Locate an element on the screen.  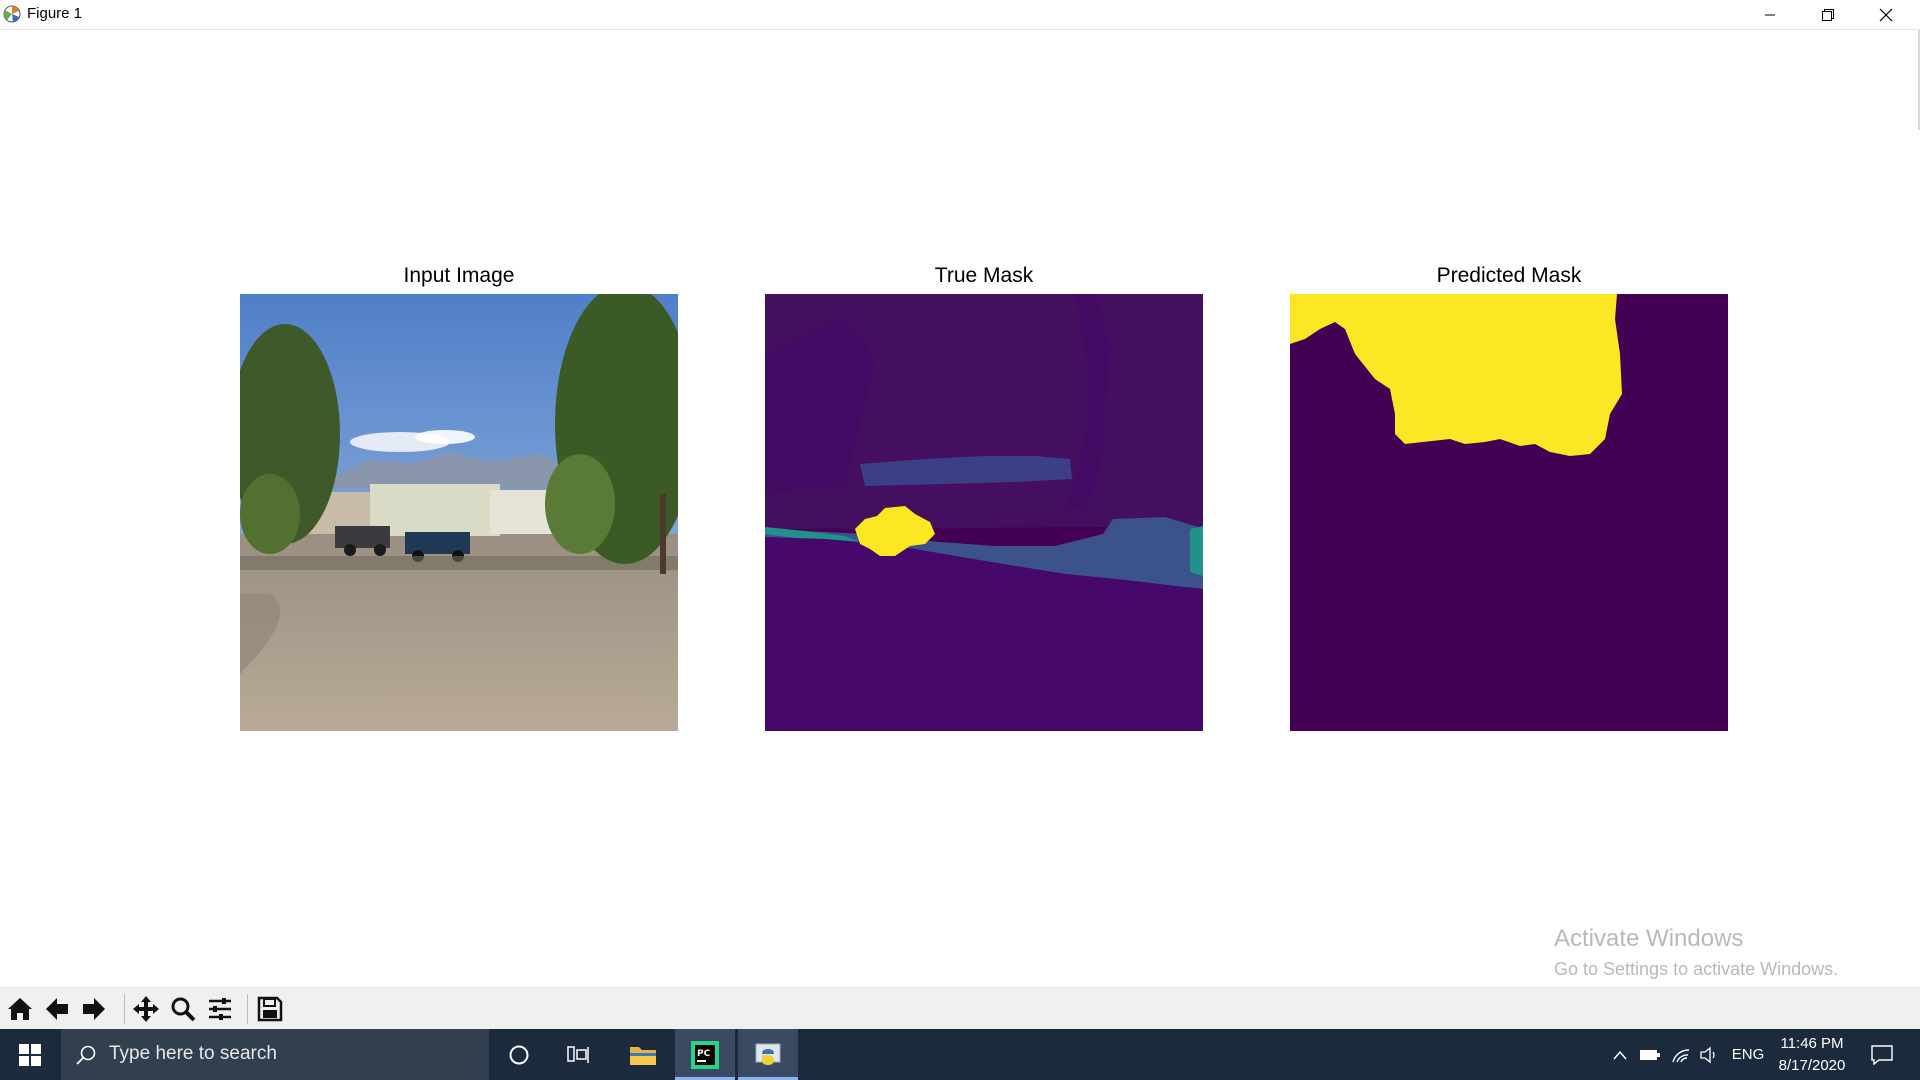
pycharm-button: PC is located at coordinates (705, 1054).